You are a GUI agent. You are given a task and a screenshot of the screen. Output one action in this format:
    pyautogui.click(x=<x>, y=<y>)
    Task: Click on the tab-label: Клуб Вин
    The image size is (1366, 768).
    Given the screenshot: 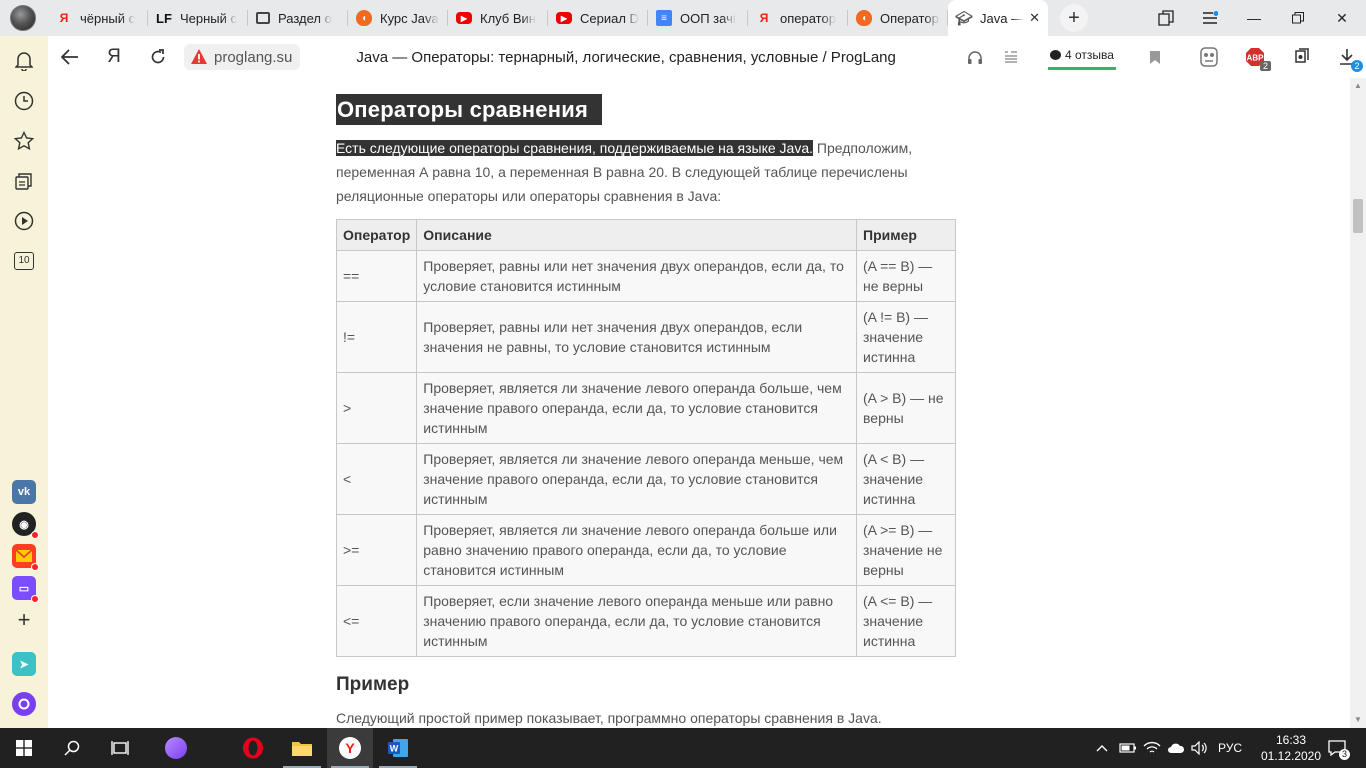 What is the action you would take?
    pyautogui.click(x=508, y=18)
    